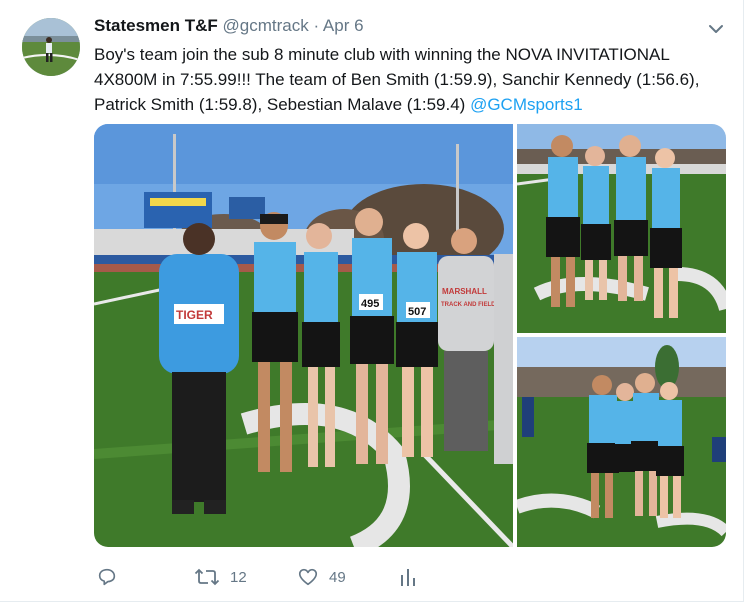 The height and width of the screenshot is (602, 744). I want to click on like-count: 49, so click(337, 577).